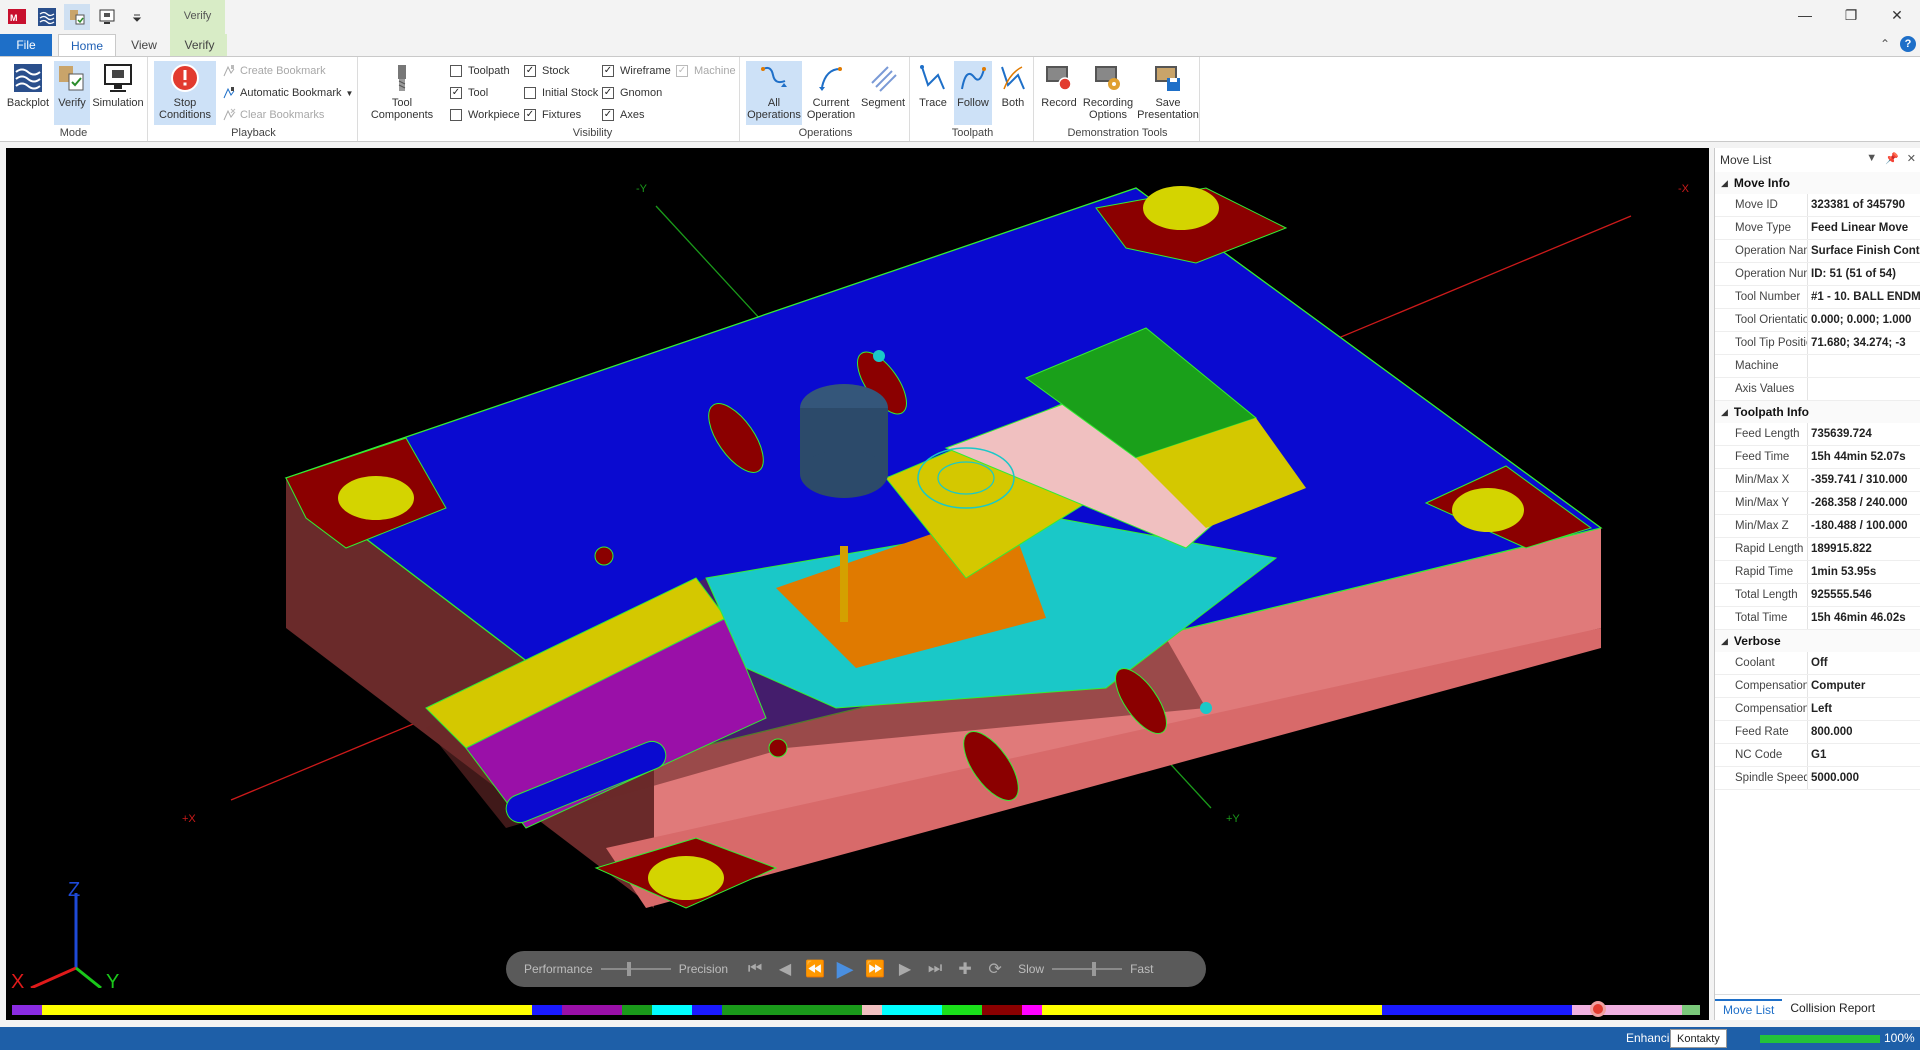  What do you see at coordinates (706, 71) in the screenshot?
I see `visibility-machine-checkbox: ✓ Machine` at bounding box center [706, 71].